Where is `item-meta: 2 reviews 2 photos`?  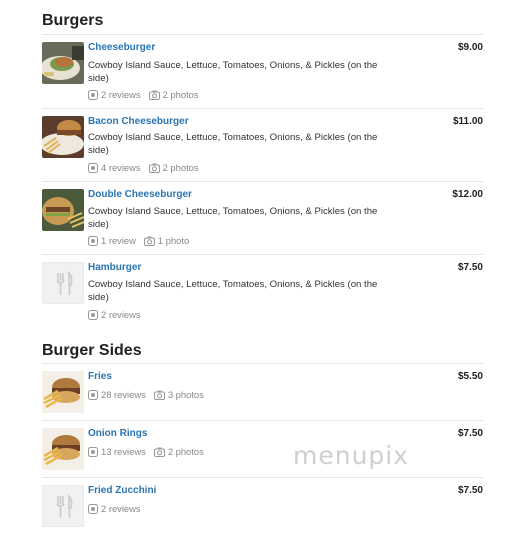 item-meta: 2 reviews 2 photos is located at coordinates (147, 94).